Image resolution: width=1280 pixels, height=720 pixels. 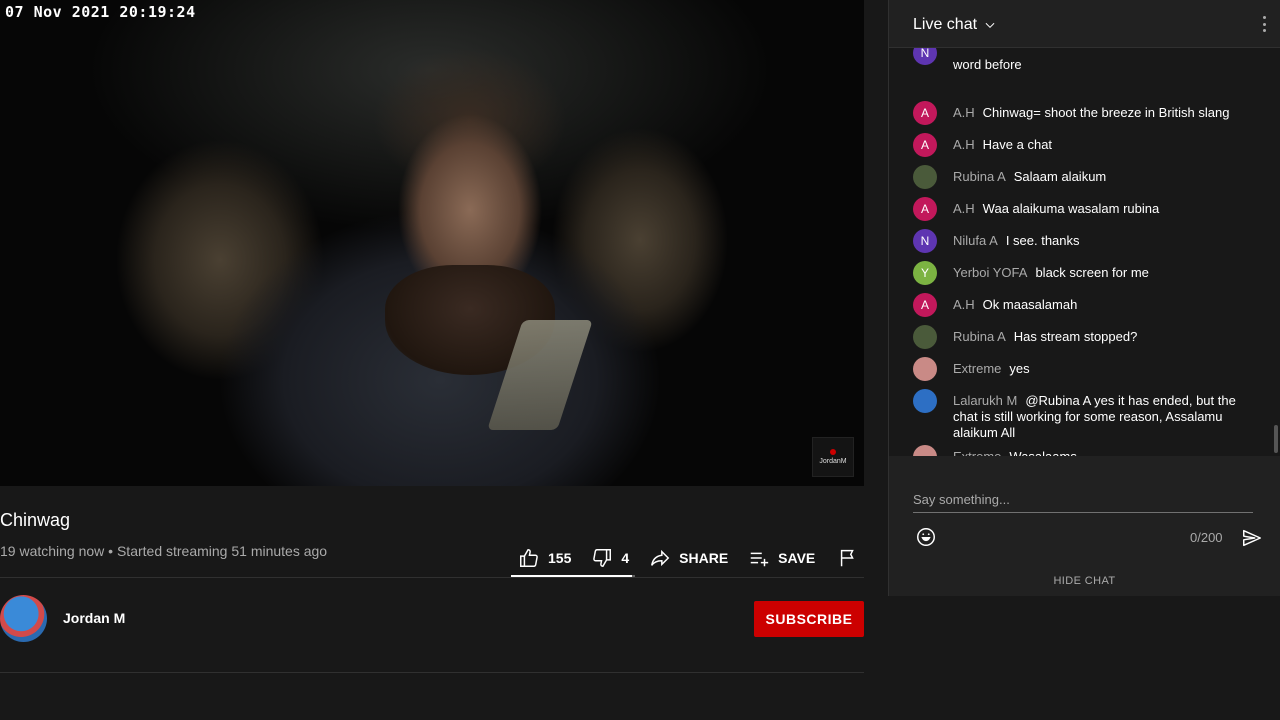 What do you see at coordinates (1030, 304) in the screenshot?
I see `chat-message-text: Ok maasalamah` at bounding box center [1030, 304].